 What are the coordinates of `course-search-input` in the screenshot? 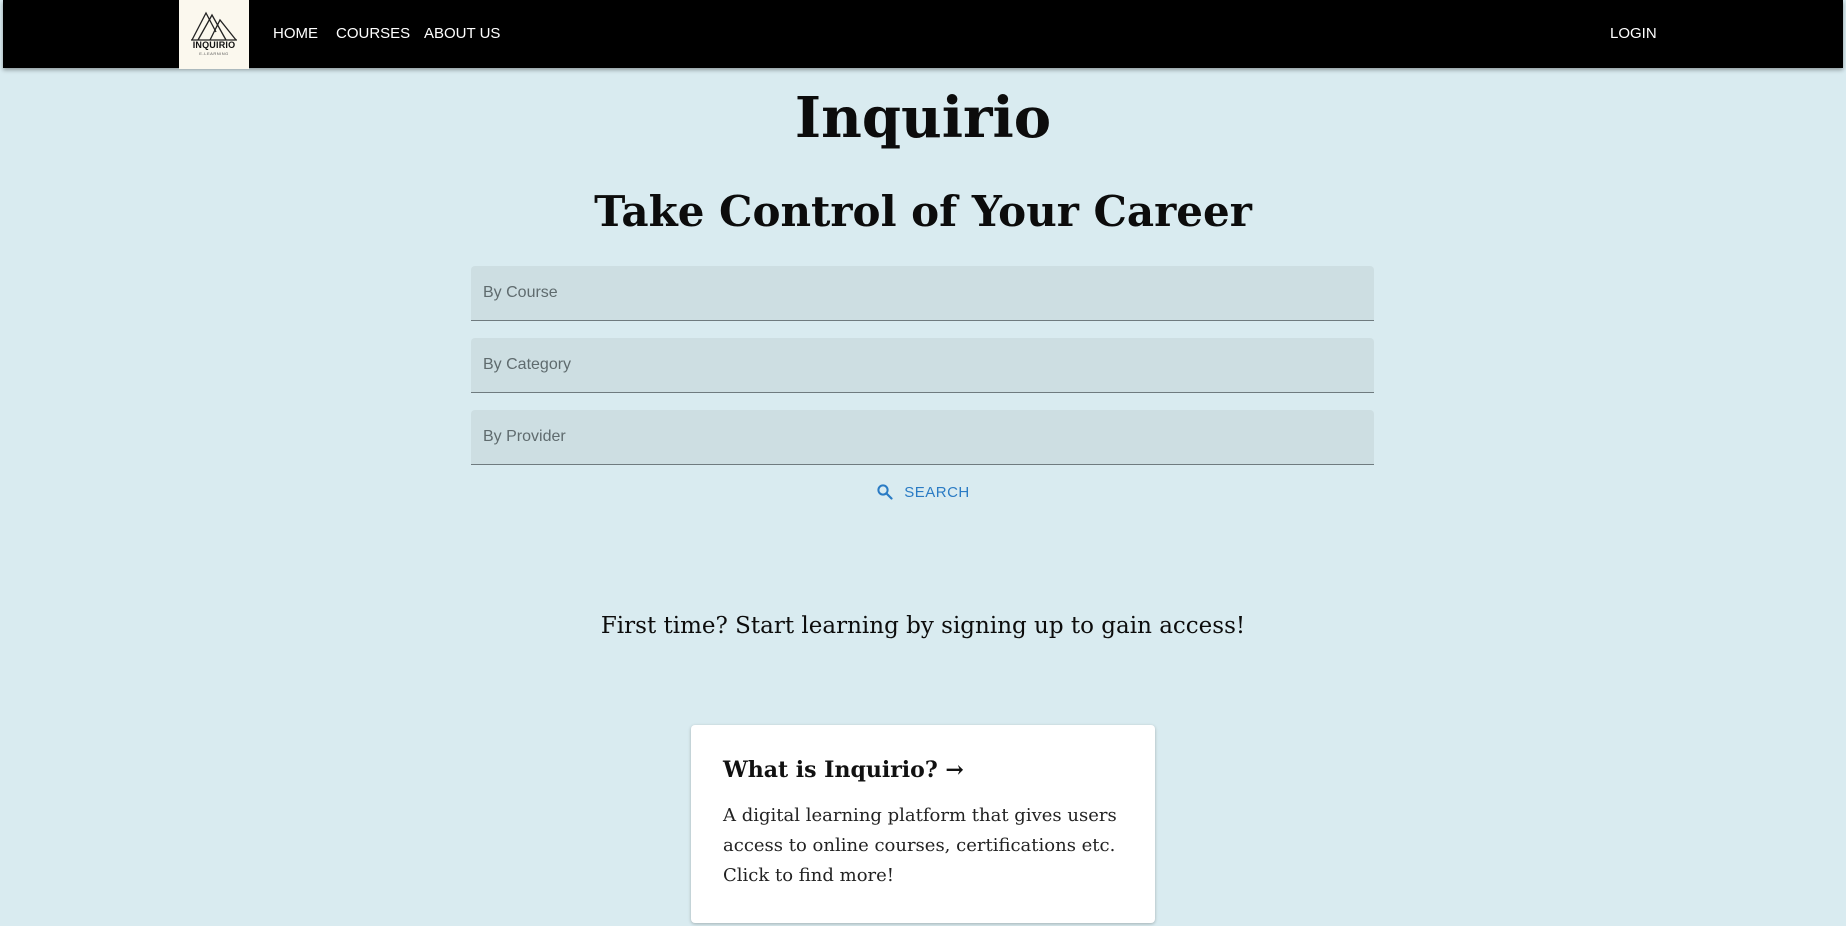 It's located at (922, 293).